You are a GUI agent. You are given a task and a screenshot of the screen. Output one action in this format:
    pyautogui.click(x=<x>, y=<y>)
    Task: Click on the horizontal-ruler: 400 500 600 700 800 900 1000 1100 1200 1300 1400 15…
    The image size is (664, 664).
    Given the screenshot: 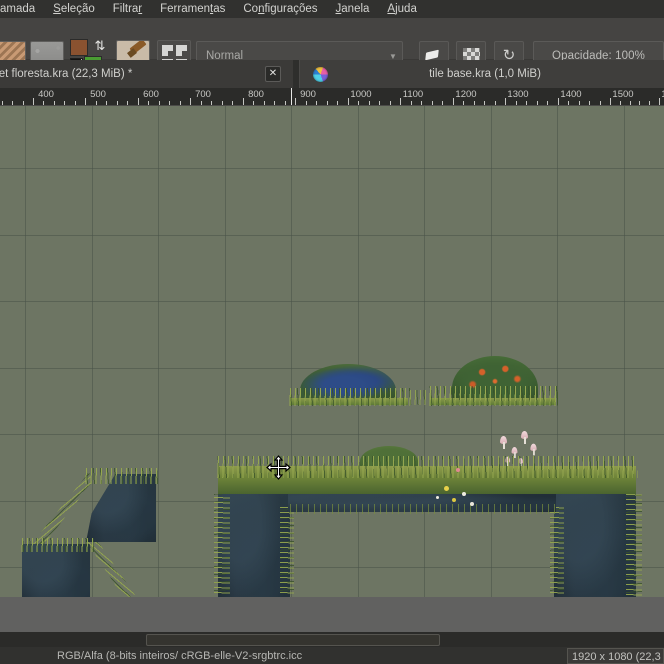 What is the action you would take?
    pyautogui.click(x=332, y=97)
    